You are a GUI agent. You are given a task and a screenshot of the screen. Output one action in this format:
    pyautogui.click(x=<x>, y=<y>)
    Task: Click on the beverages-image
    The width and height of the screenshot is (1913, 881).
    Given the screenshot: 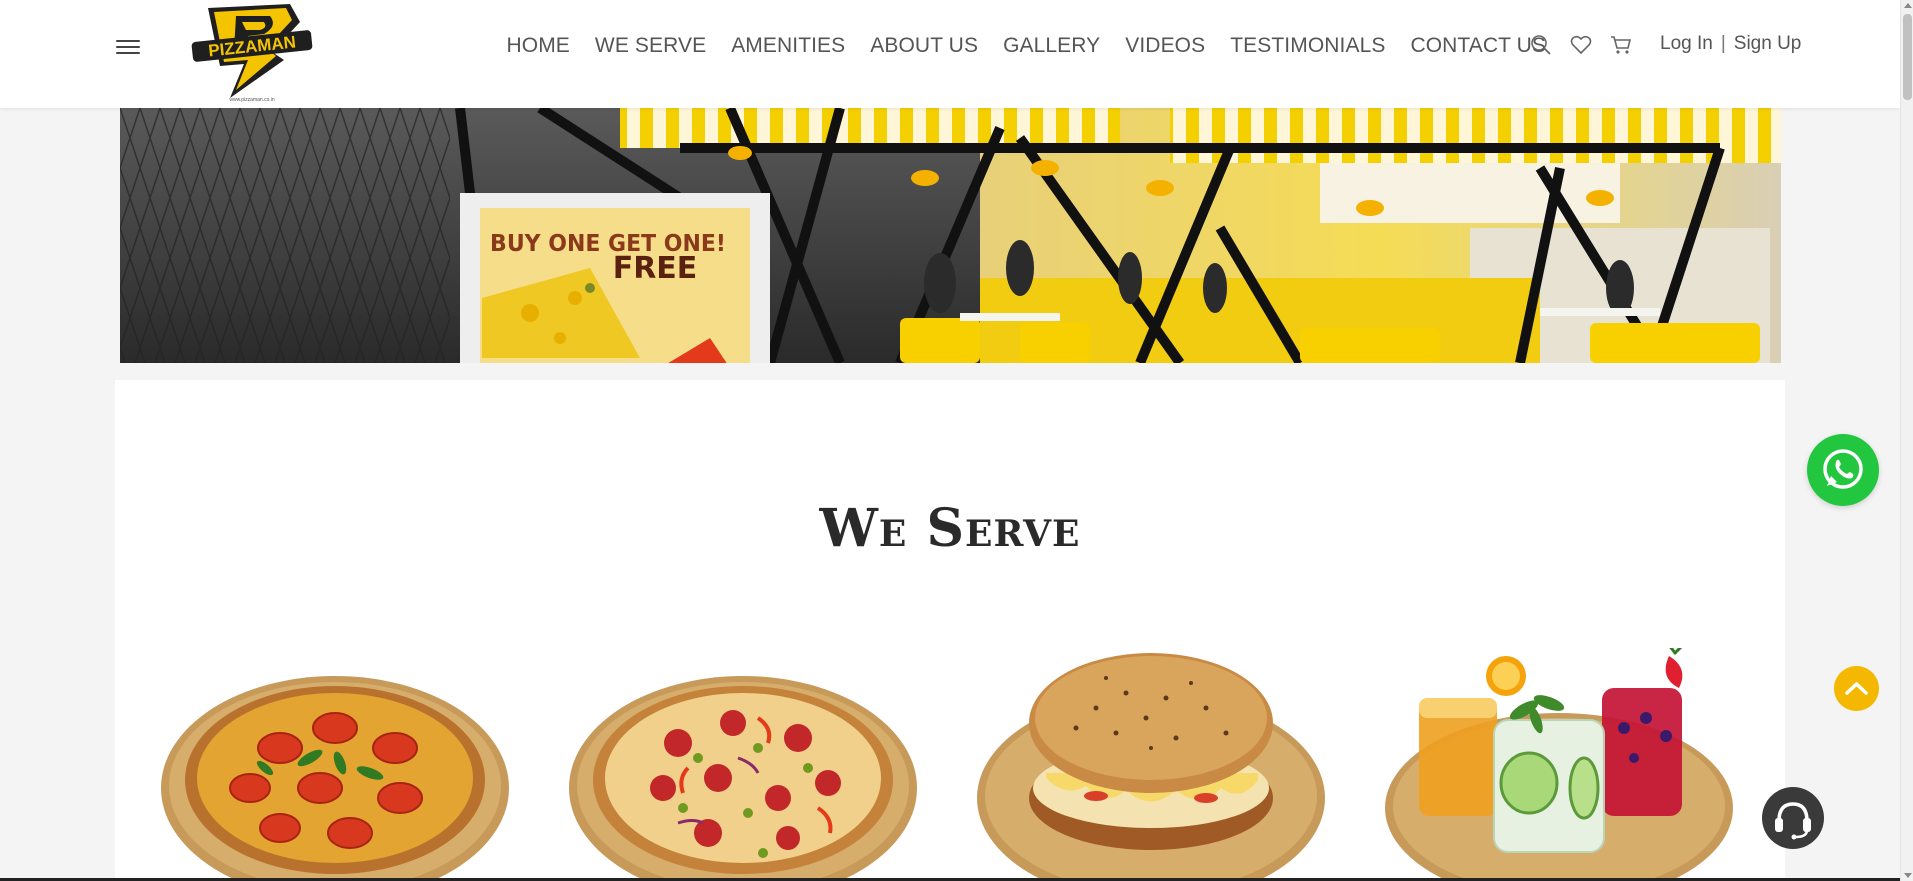 What is the action you would take?
    pyautogui.click(x=1559, y=761)
    